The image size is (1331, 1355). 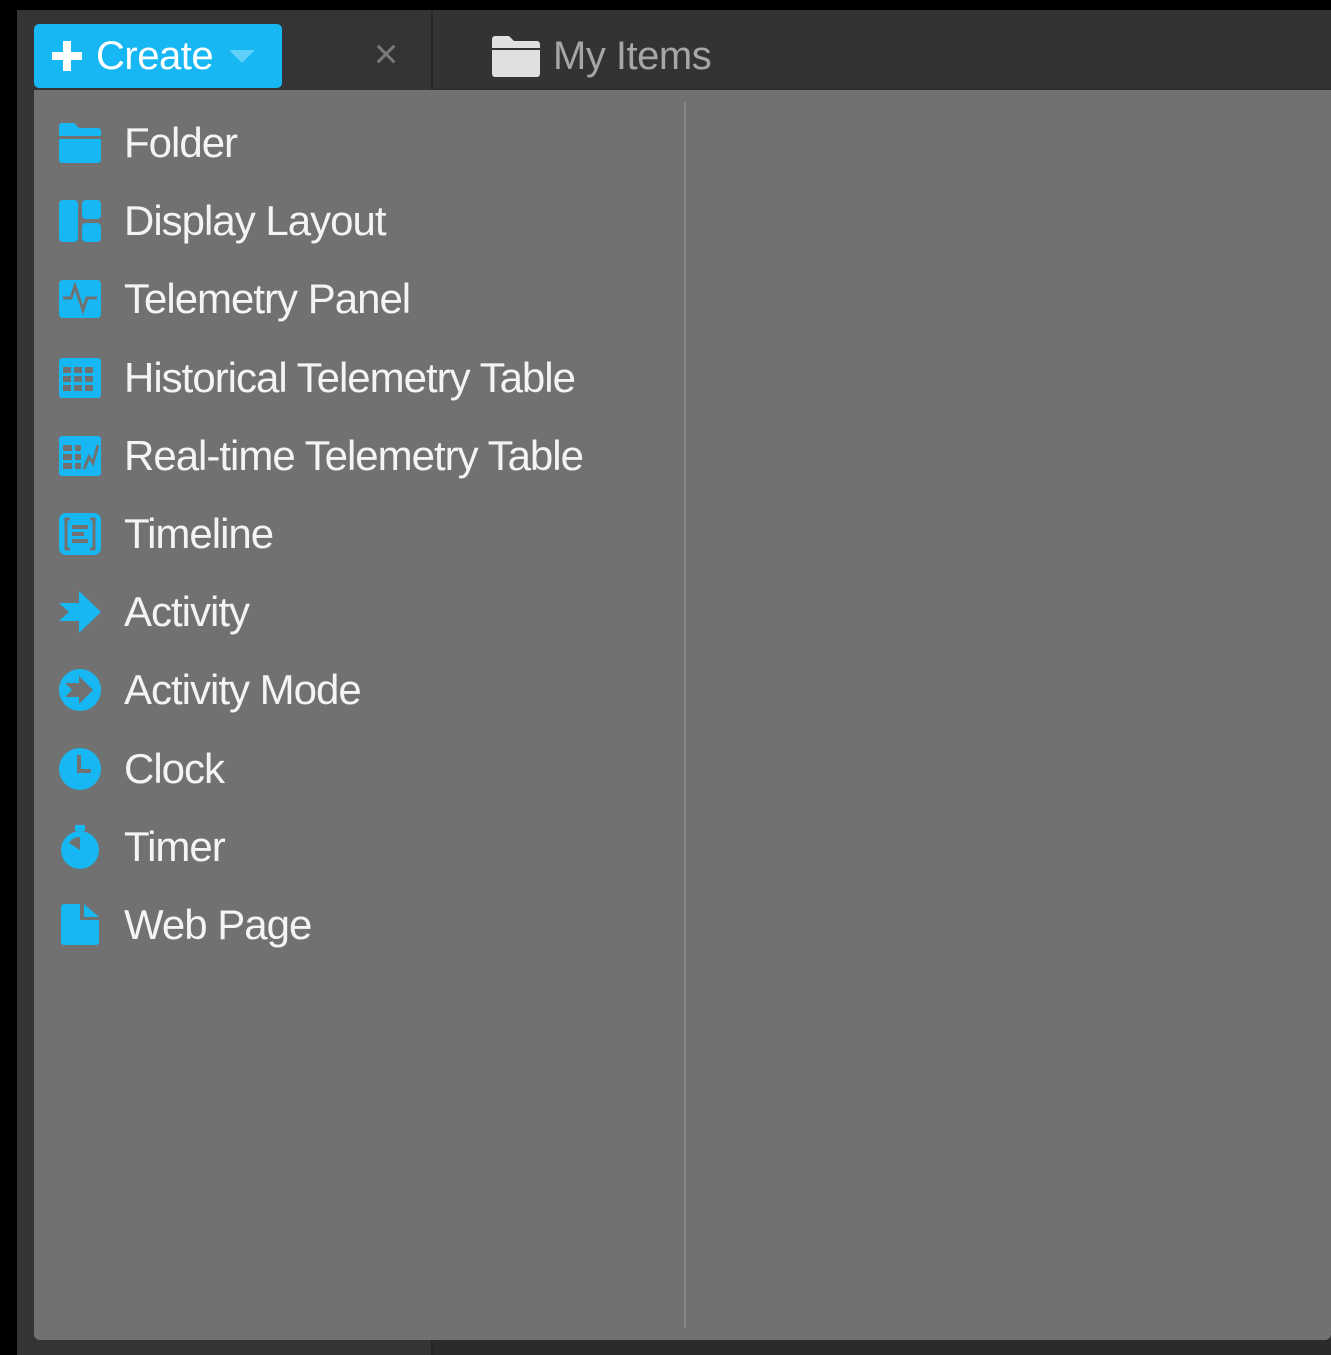 What do you see at coordinates (80, 847) in the screenshot?
I see `timer-icon` at bounding box center [80, 847].